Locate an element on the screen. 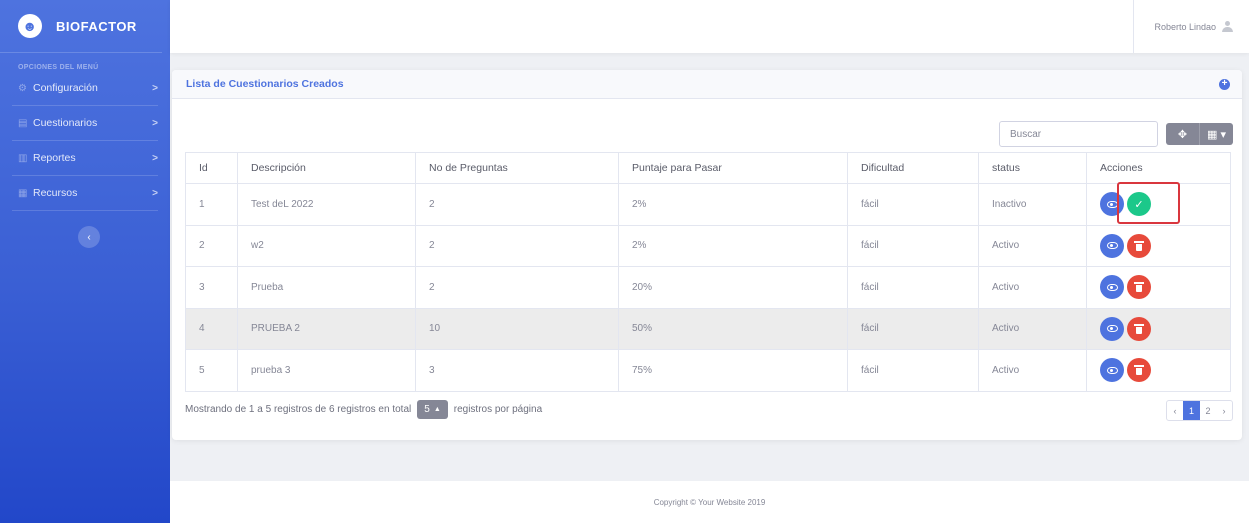 The image size is (1249, 523). search-input is located at coordinates (1078, 134).